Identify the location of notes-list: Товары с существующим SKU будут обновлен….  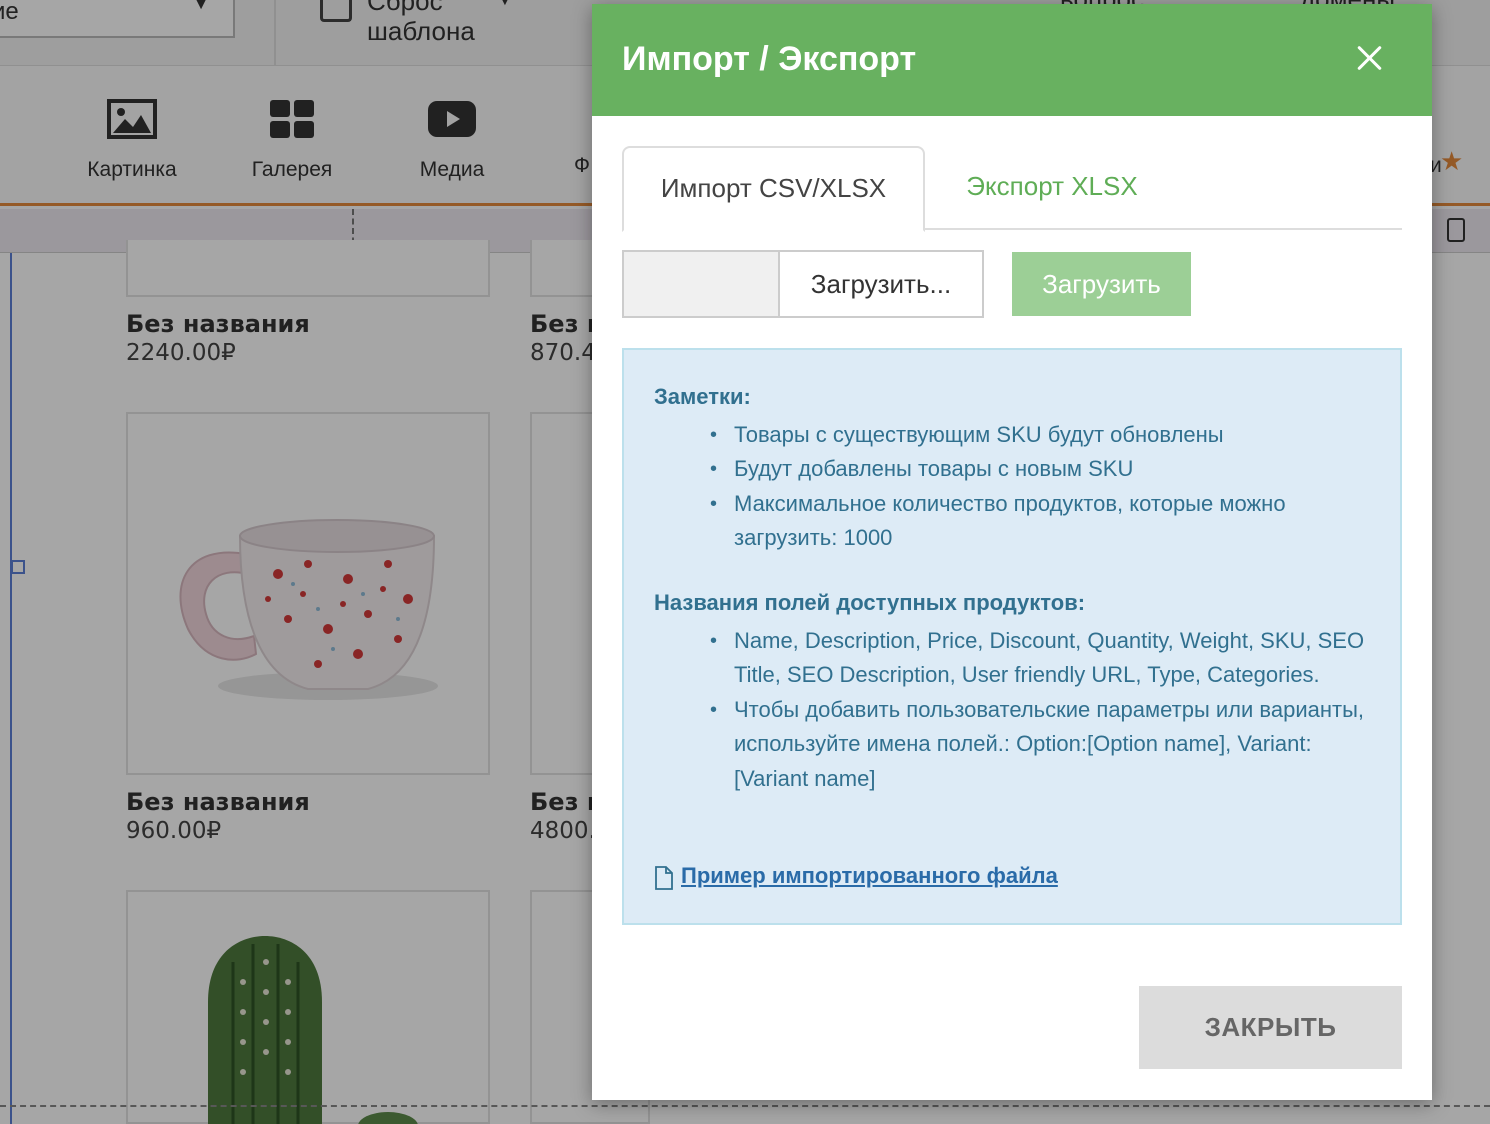
(1014, 487).